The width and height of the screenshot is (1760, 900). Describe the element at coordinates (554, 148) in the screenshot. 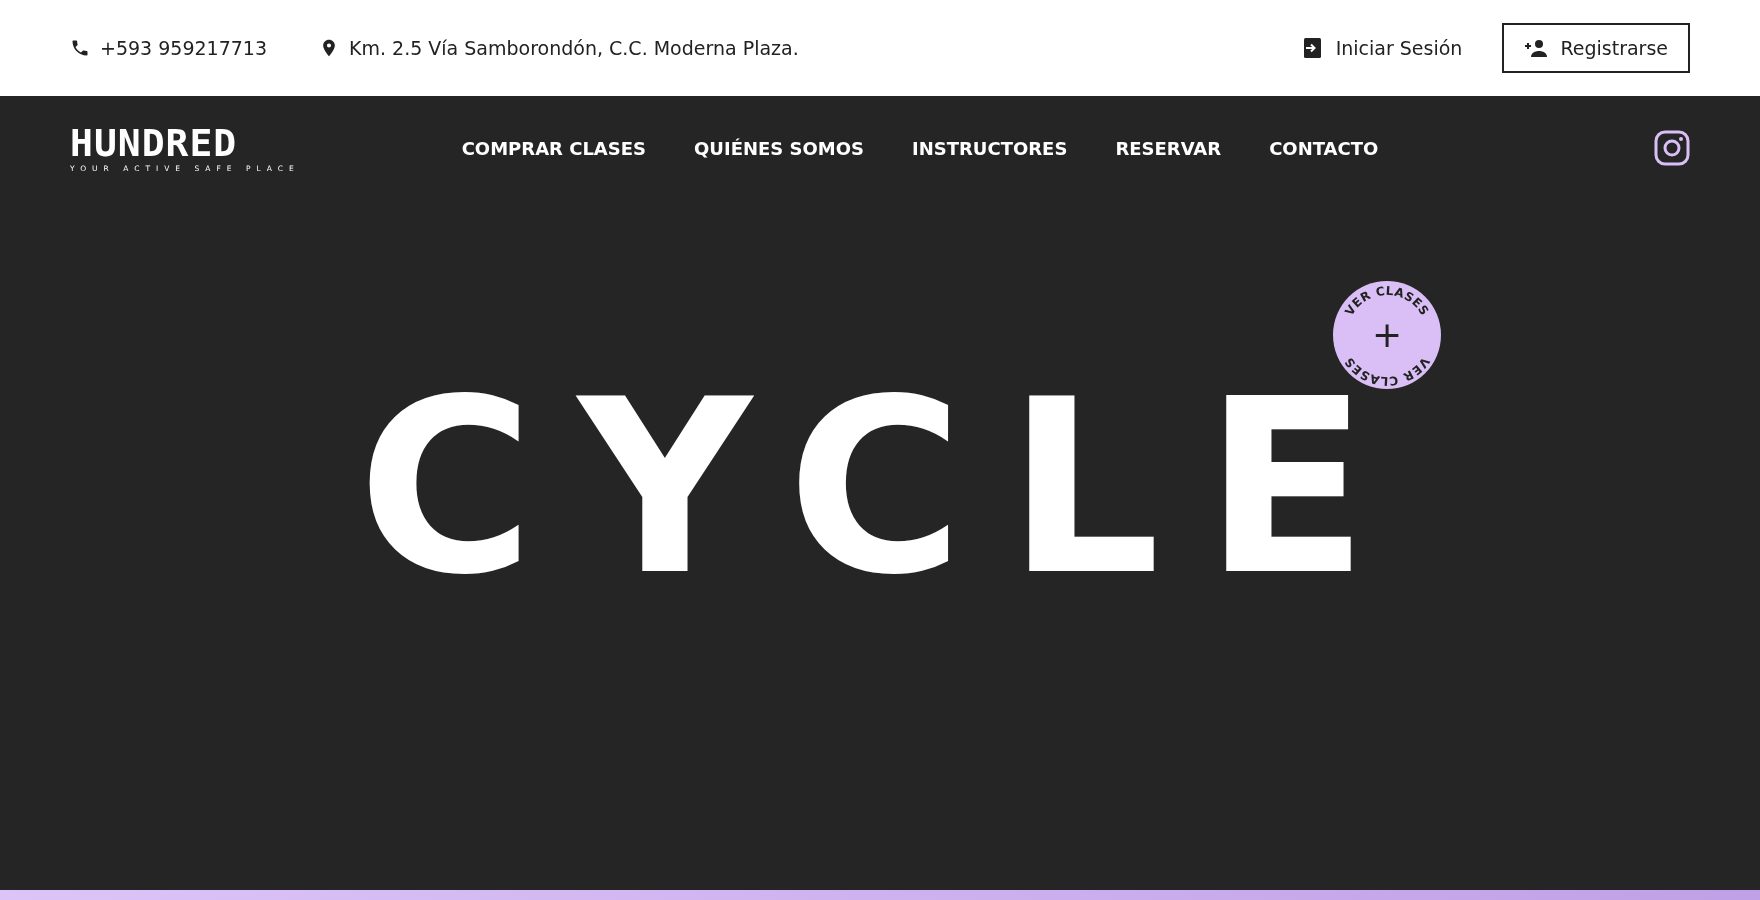

I see `nav-link: COMPRAR CLASES` at that location.